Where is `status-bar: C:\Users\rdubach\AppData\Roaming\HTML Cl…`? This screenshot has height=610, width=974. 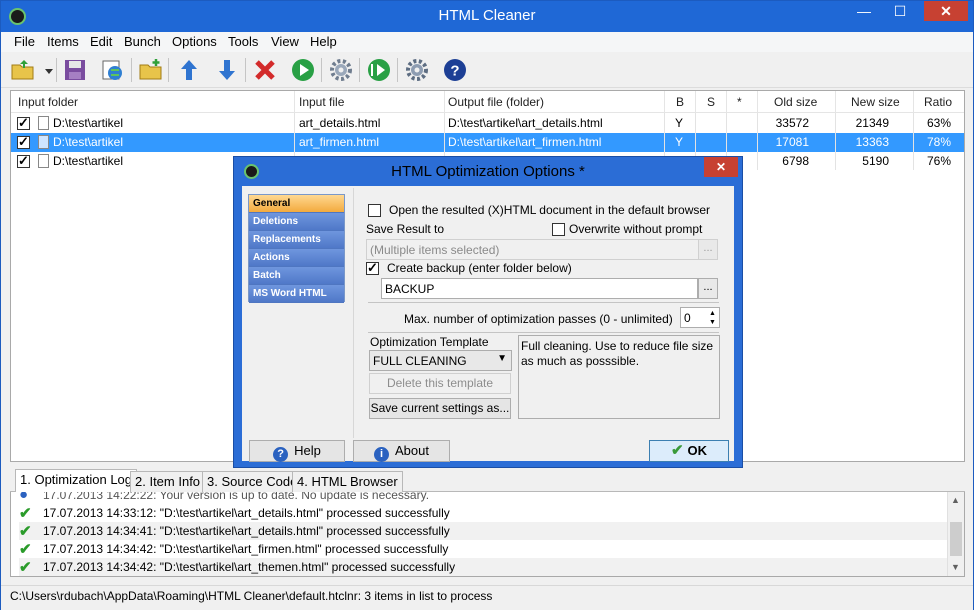 status-bar: C:\Users\rdubach\AppData\Roaming\HTML Cl… is located at coordinates (487, 597).